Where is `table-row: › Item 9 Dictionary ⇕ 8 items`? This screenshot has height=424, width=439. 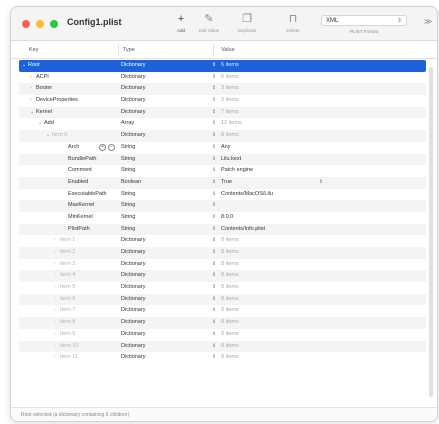
table-row: › Item 9 Dictionary ⇕ 8 items is located at coordinates (222, 335).